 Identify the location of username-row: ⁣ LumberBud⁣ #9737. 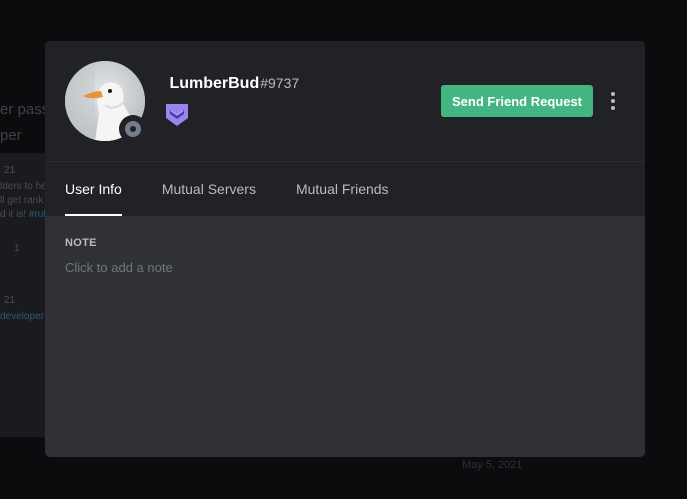
(232, 84).